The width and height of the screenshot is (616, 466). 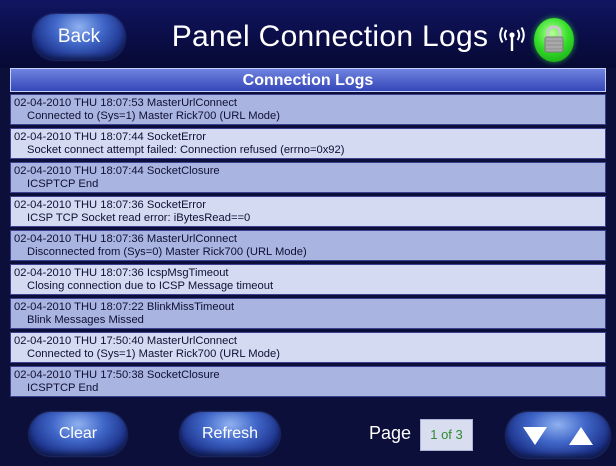 What do you see at coordinates (558, 435) in the screenshot?
I see `page-nav-button` at bounding box center [558, 435].